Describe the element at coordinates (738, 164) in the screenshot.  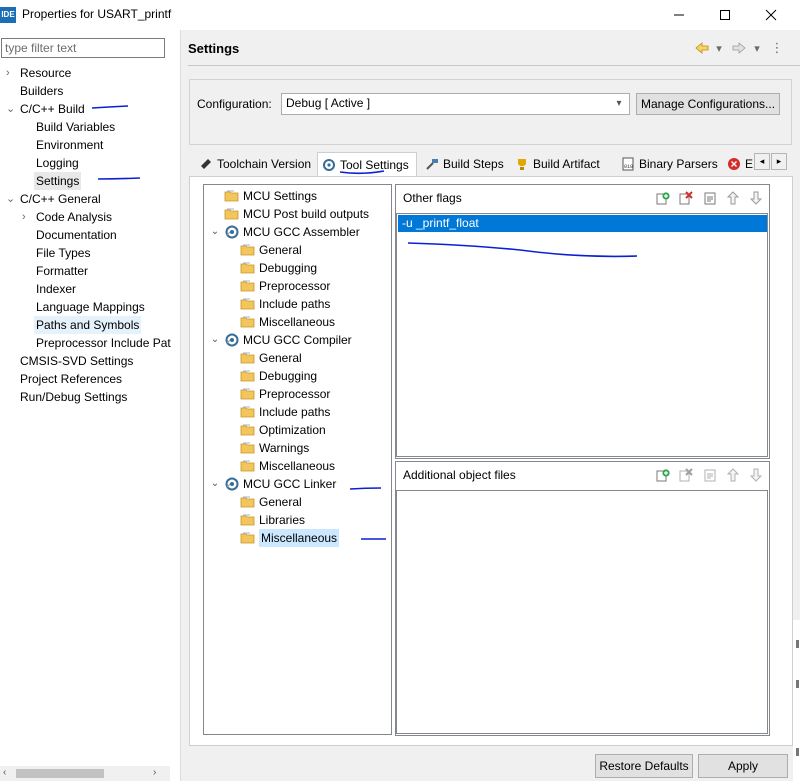
I see `tab-e: E` at that location.